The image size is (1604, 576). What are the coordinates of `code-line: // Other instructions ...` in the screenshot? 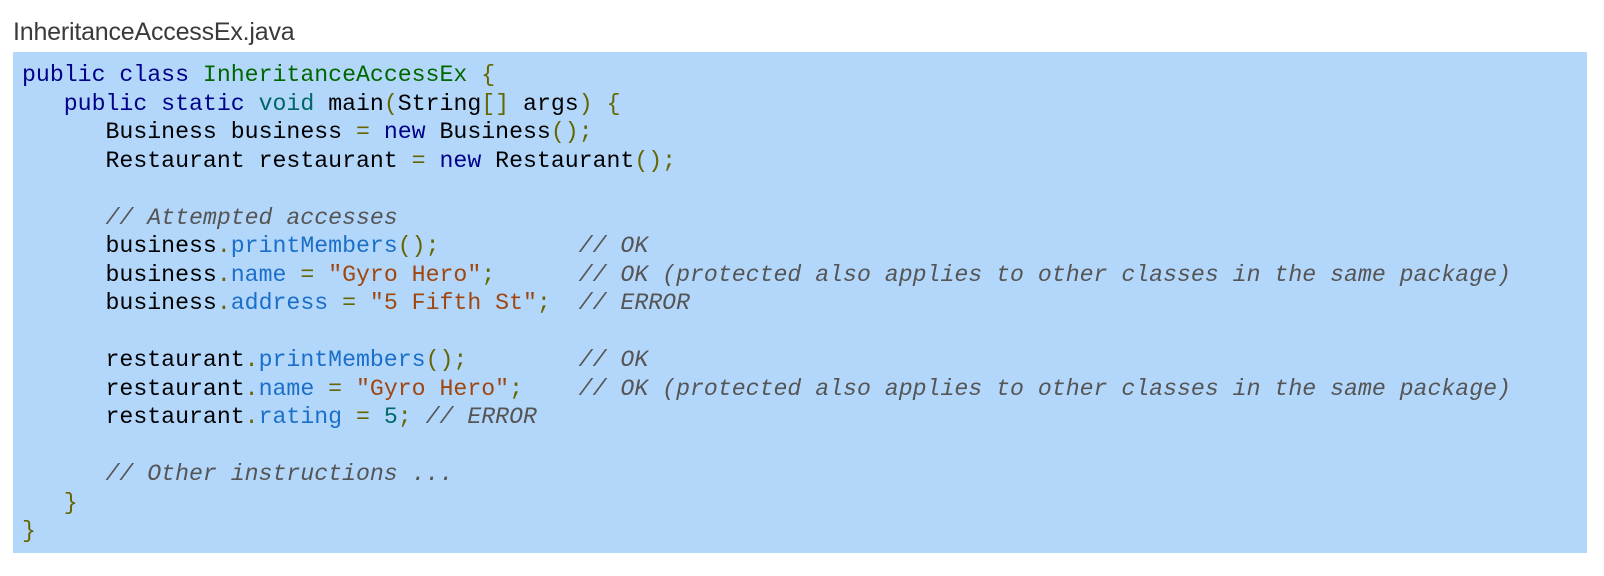 It's located at (279, 474).